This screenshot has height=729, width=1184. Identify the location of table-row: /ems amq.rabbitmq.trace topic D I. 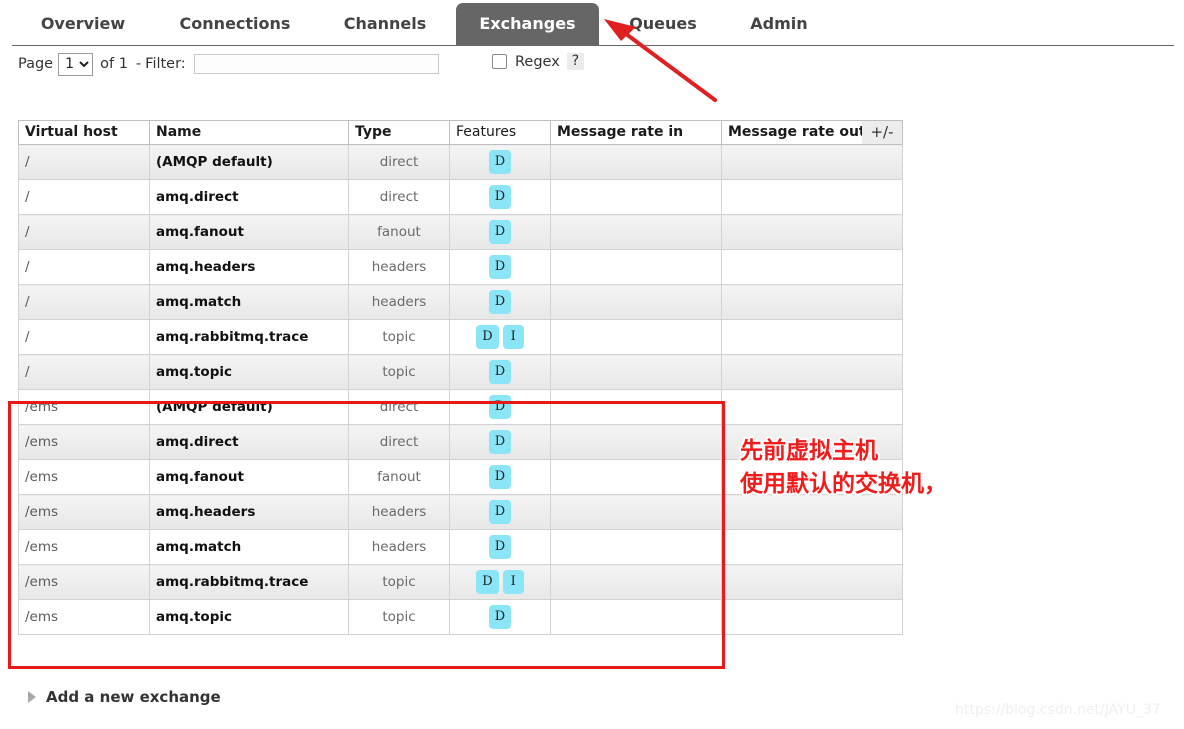
(460, 582).